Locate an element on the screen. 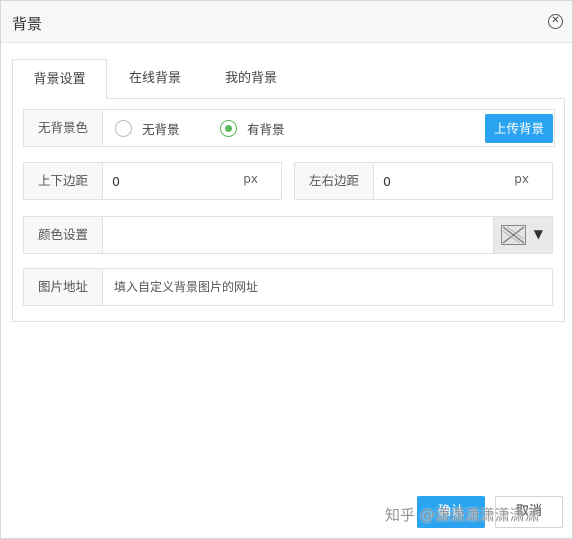 The image size is (573, 539). color-picker-button: ▼ is located at coordinates (522, 235).